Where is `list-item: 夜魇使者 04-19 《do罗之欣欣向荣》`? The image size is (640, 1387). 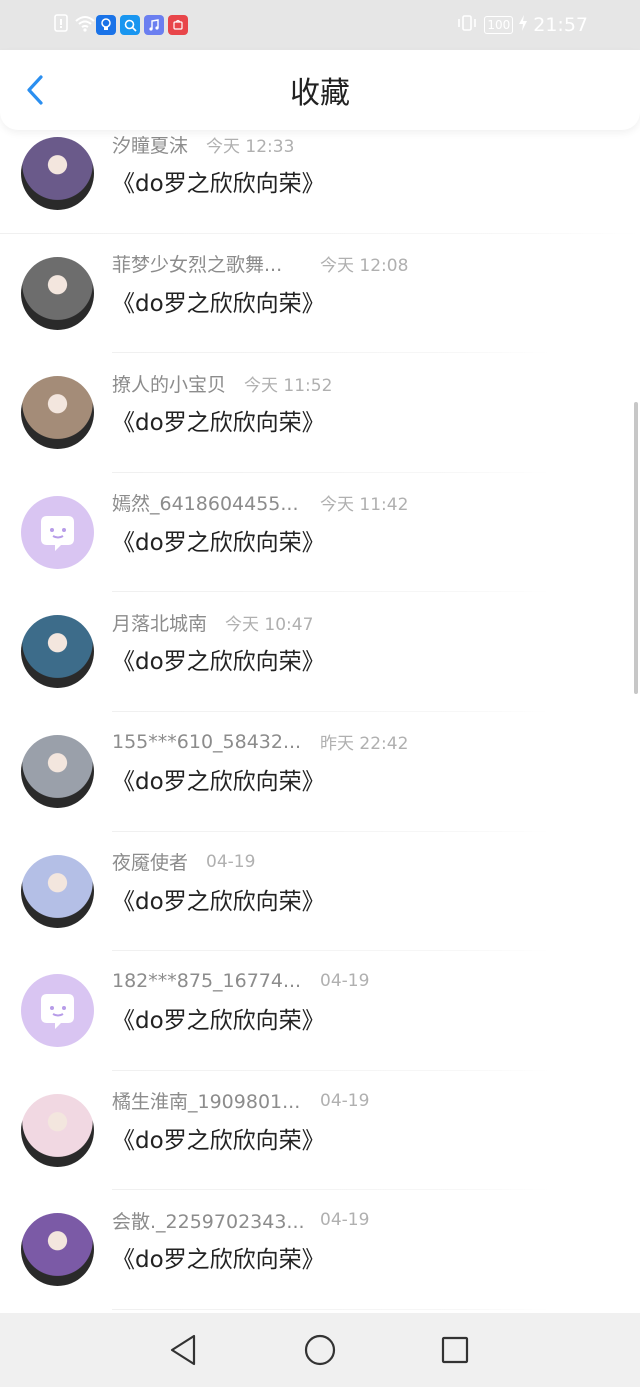 list-item: 夜魇使者 04-19 《do罗之欣欣向荣》 is located at coordinates (320, 892).